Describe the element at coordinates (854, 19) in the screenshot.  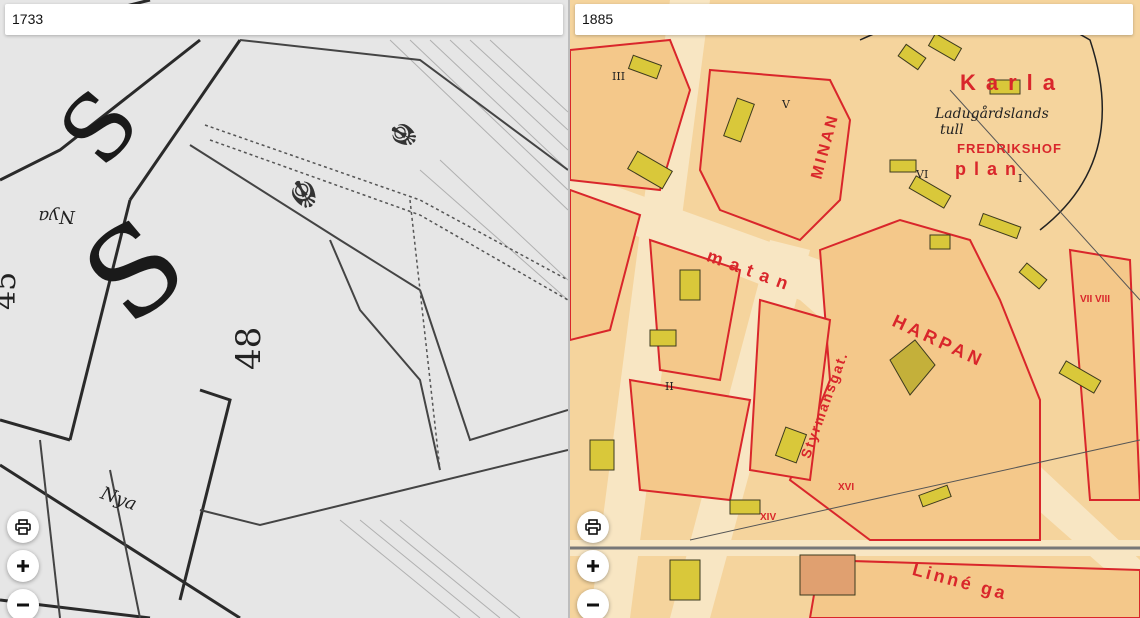
I see `year-label-right: 1885` at that location.